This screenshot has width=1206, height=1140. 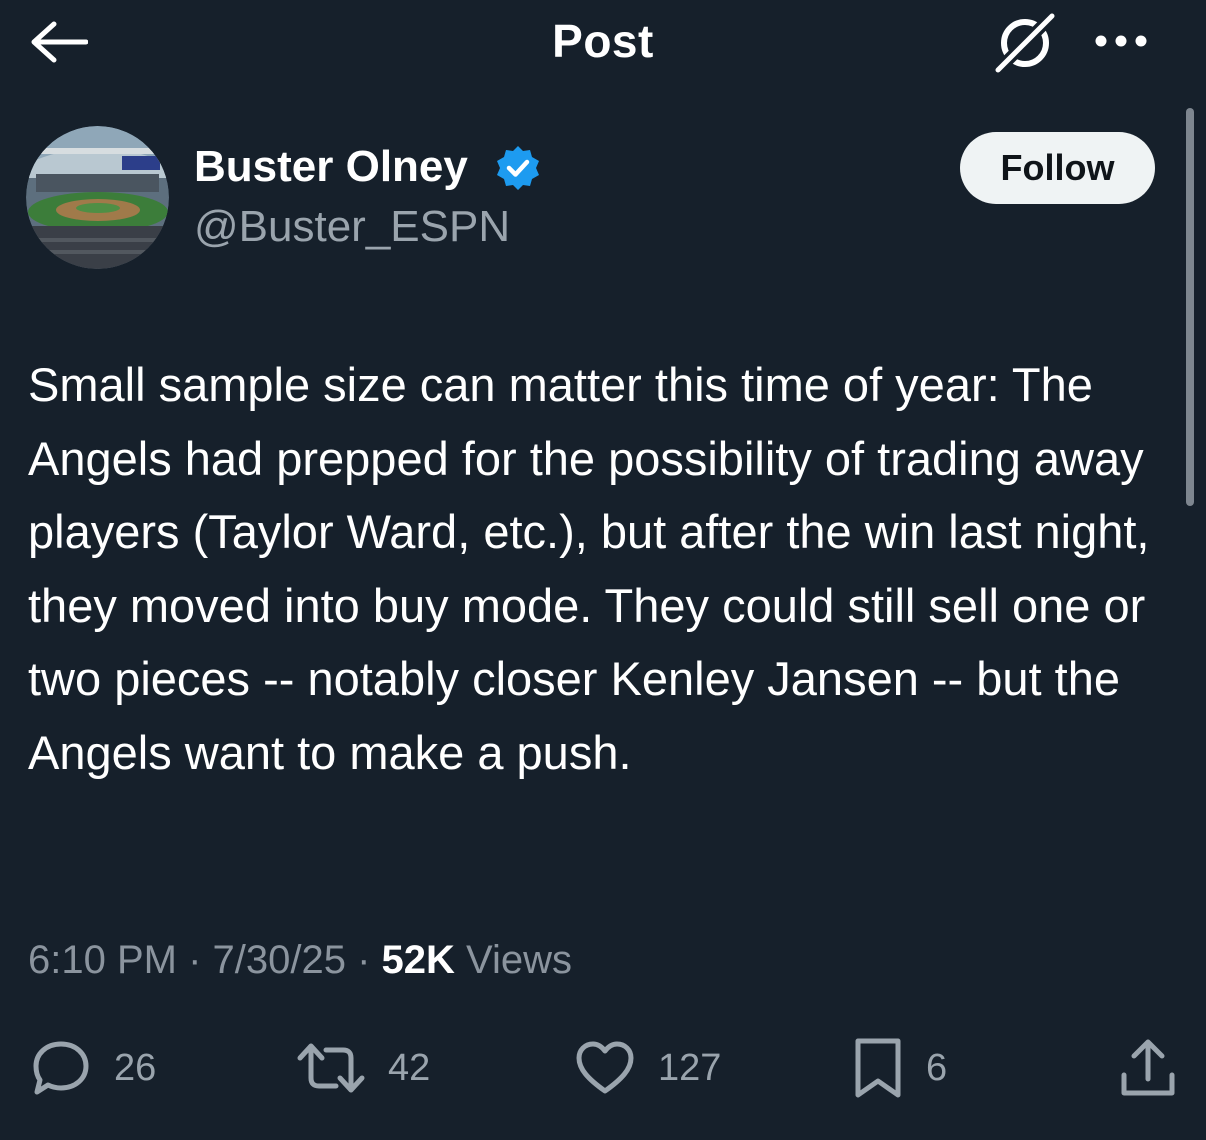 I want to click on share-button, so click(x=1148, y=1068).